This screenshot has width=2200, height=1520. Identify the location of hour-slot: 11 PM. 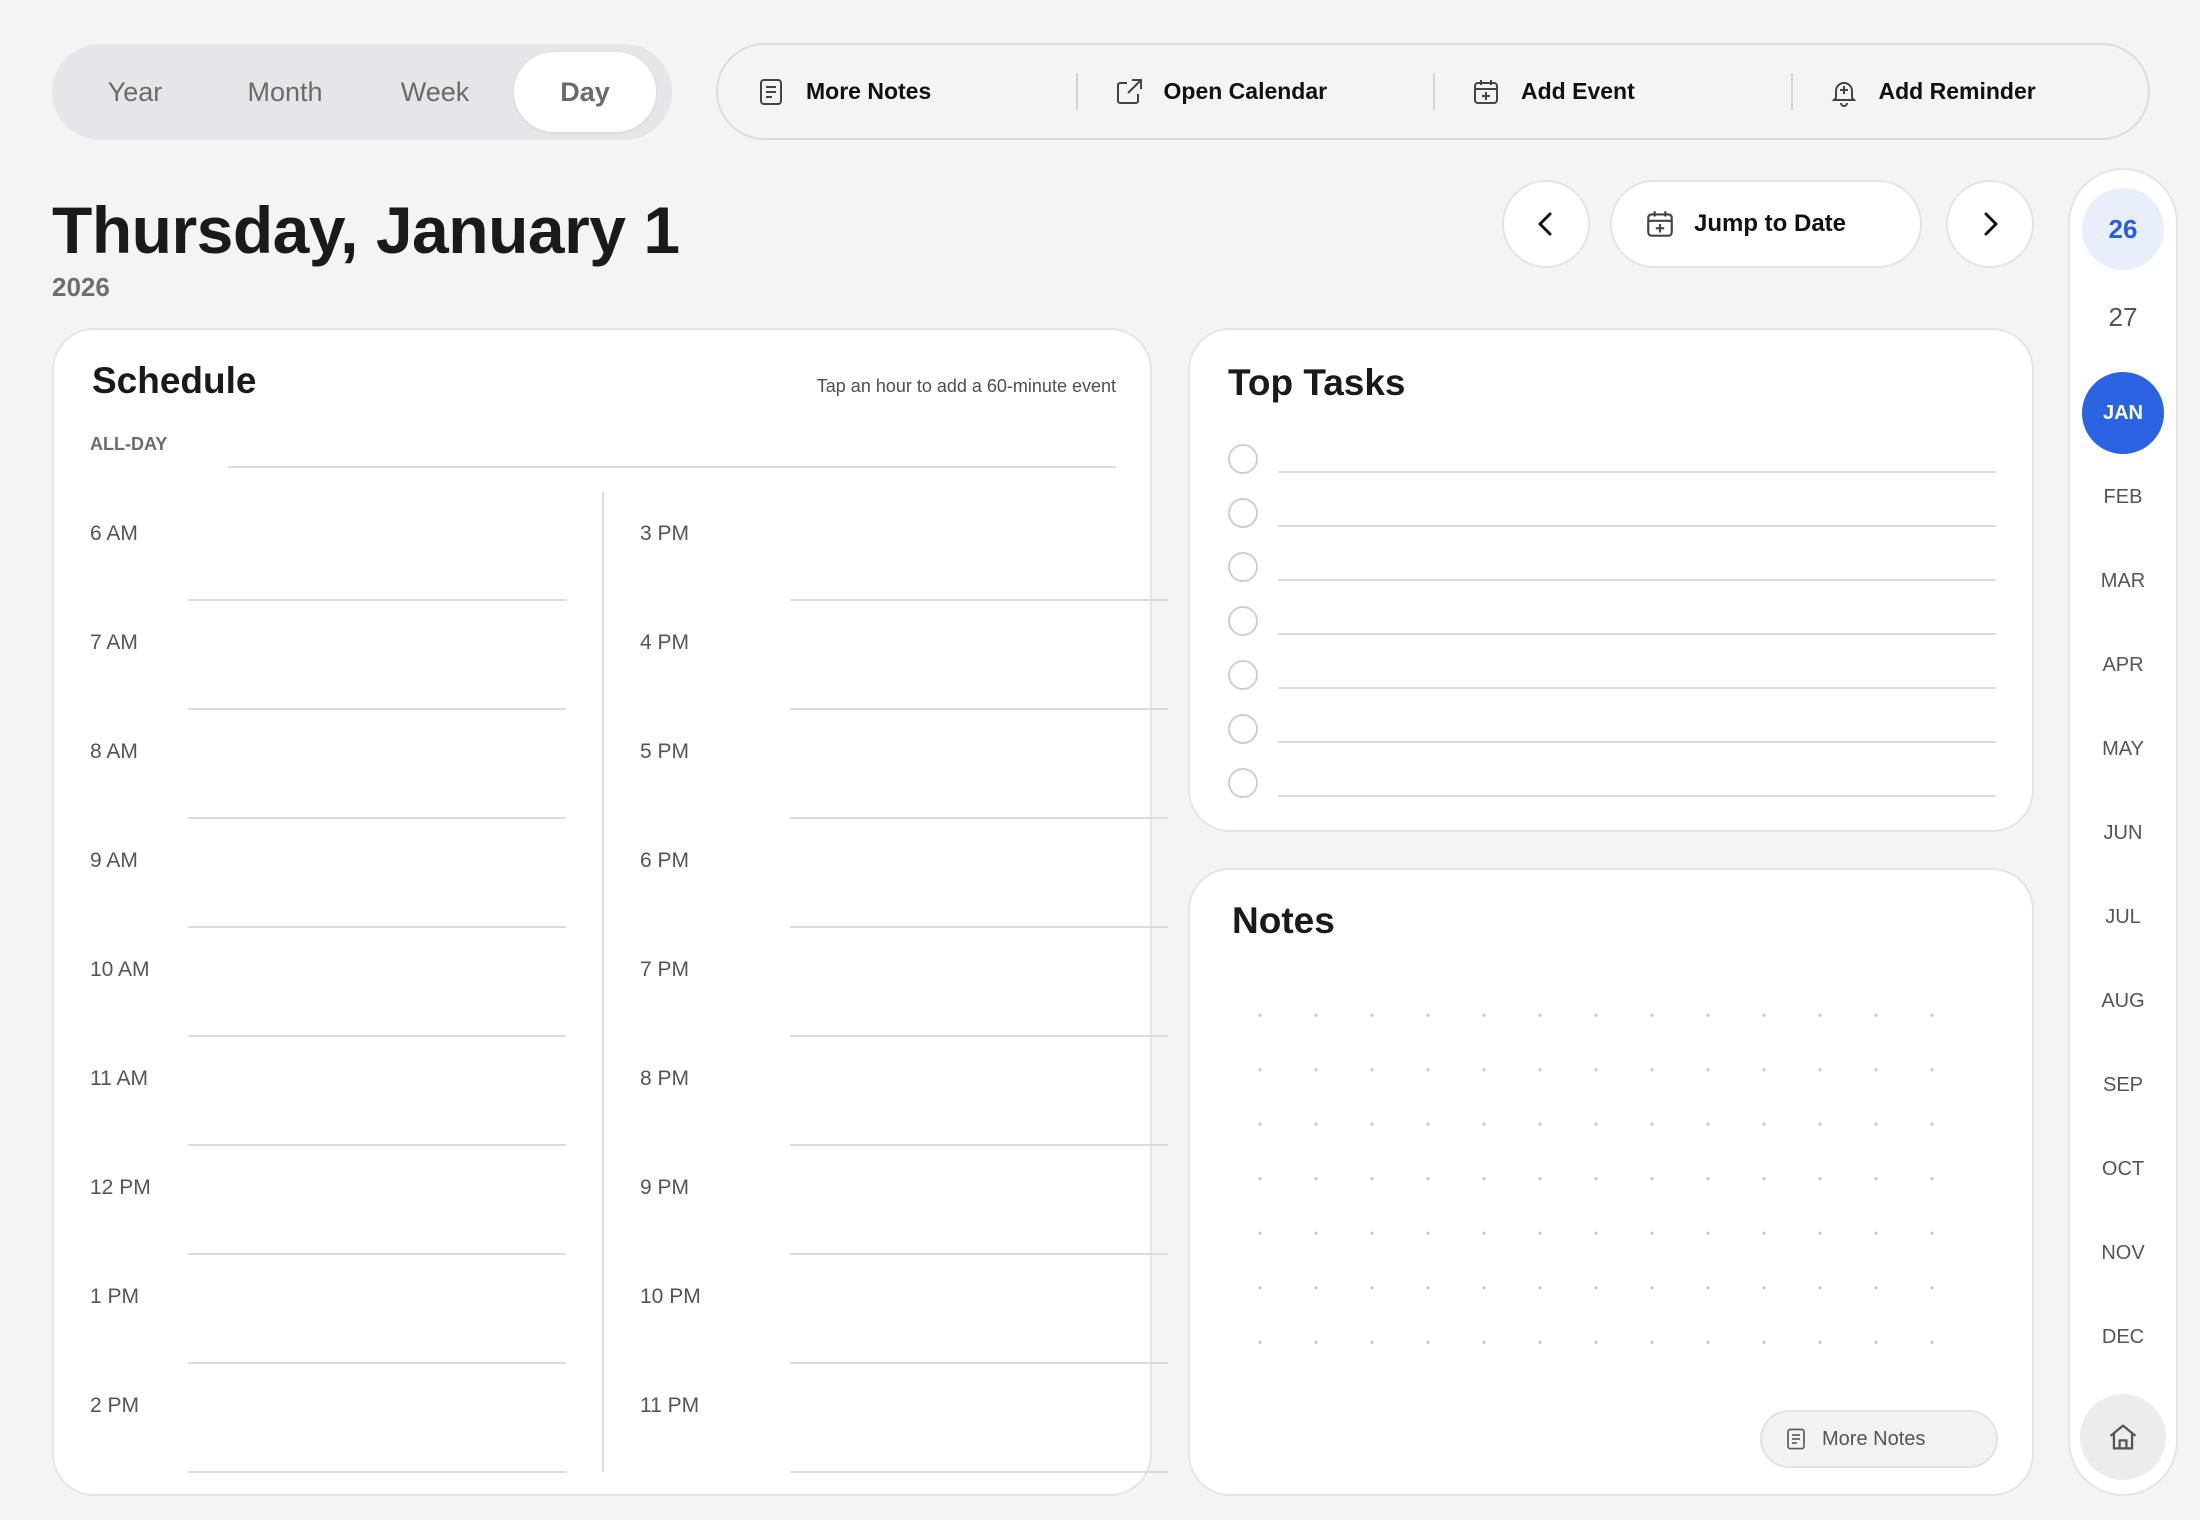
(886, 1418).